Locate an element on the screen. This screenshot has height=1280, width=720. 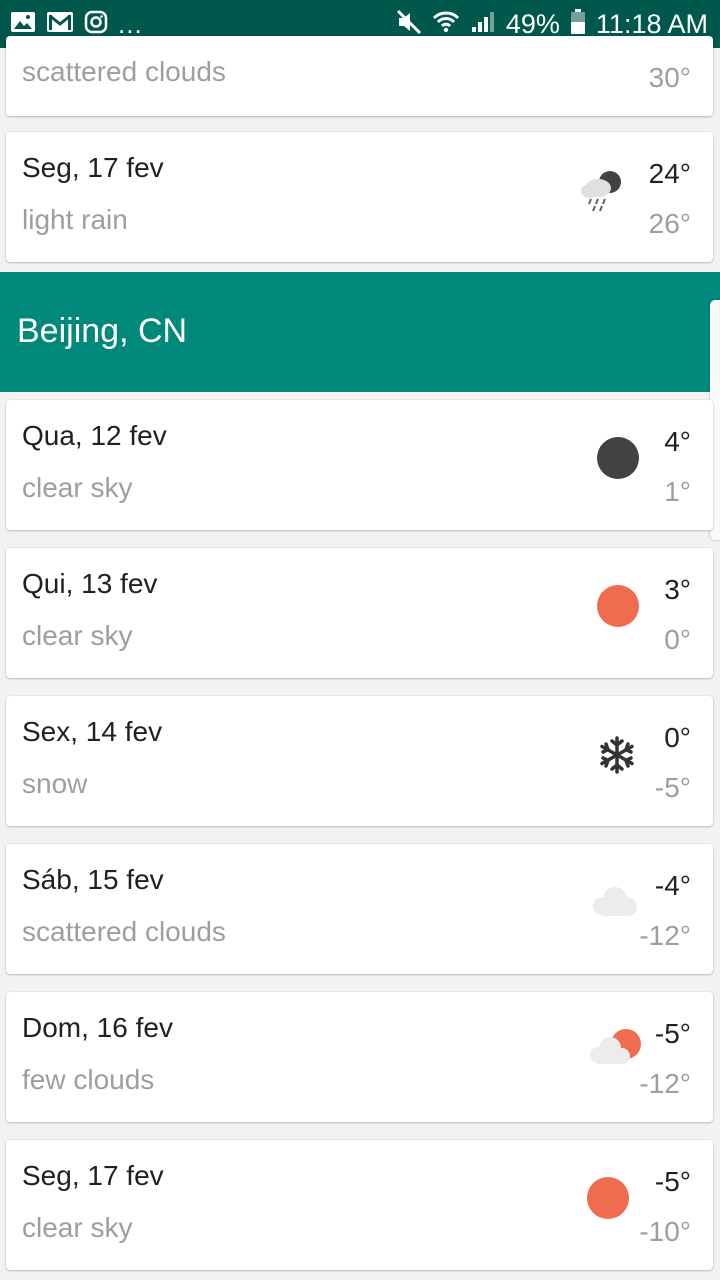
forecast-date: Sex, 14 fev is located at coordinates (92, 731).